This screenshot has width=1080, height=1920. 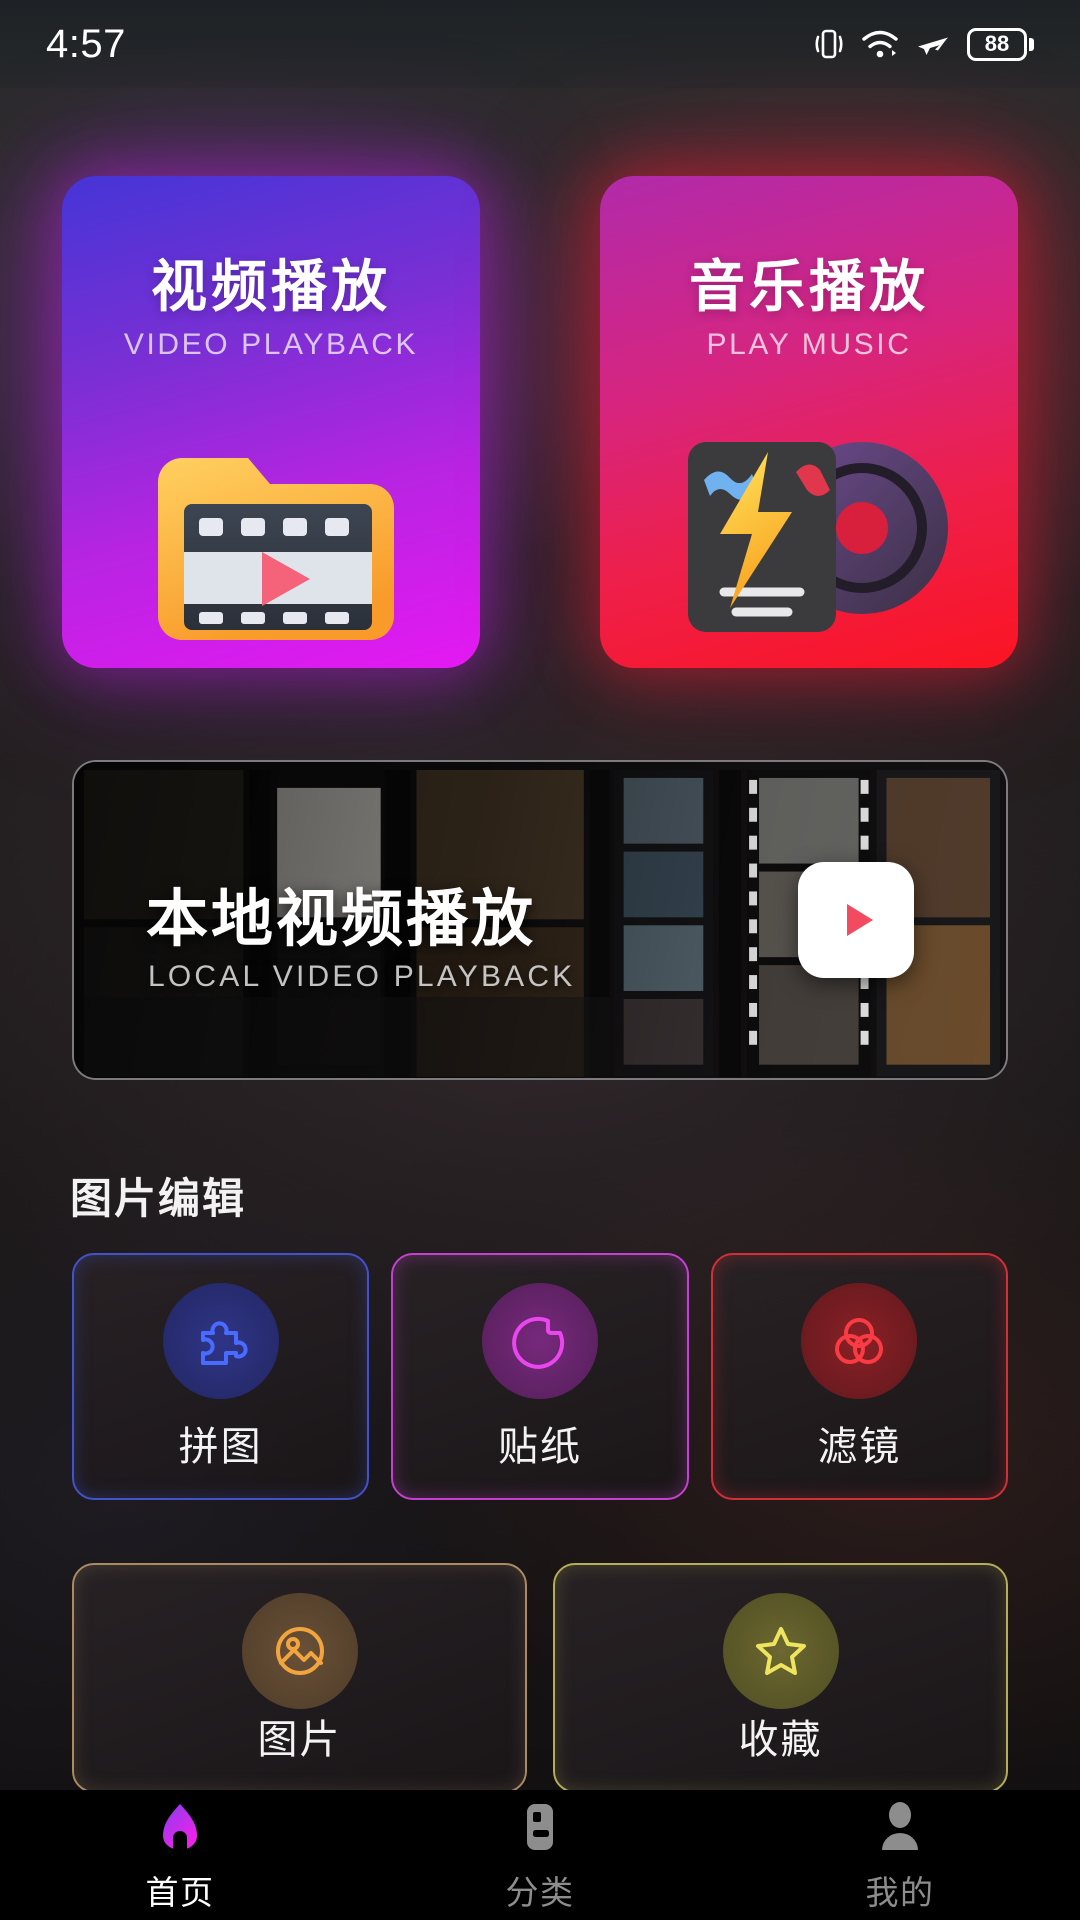 I want to click on image-editing-tile-row-2: 图片 收藏, so click(x=540, y=1678).